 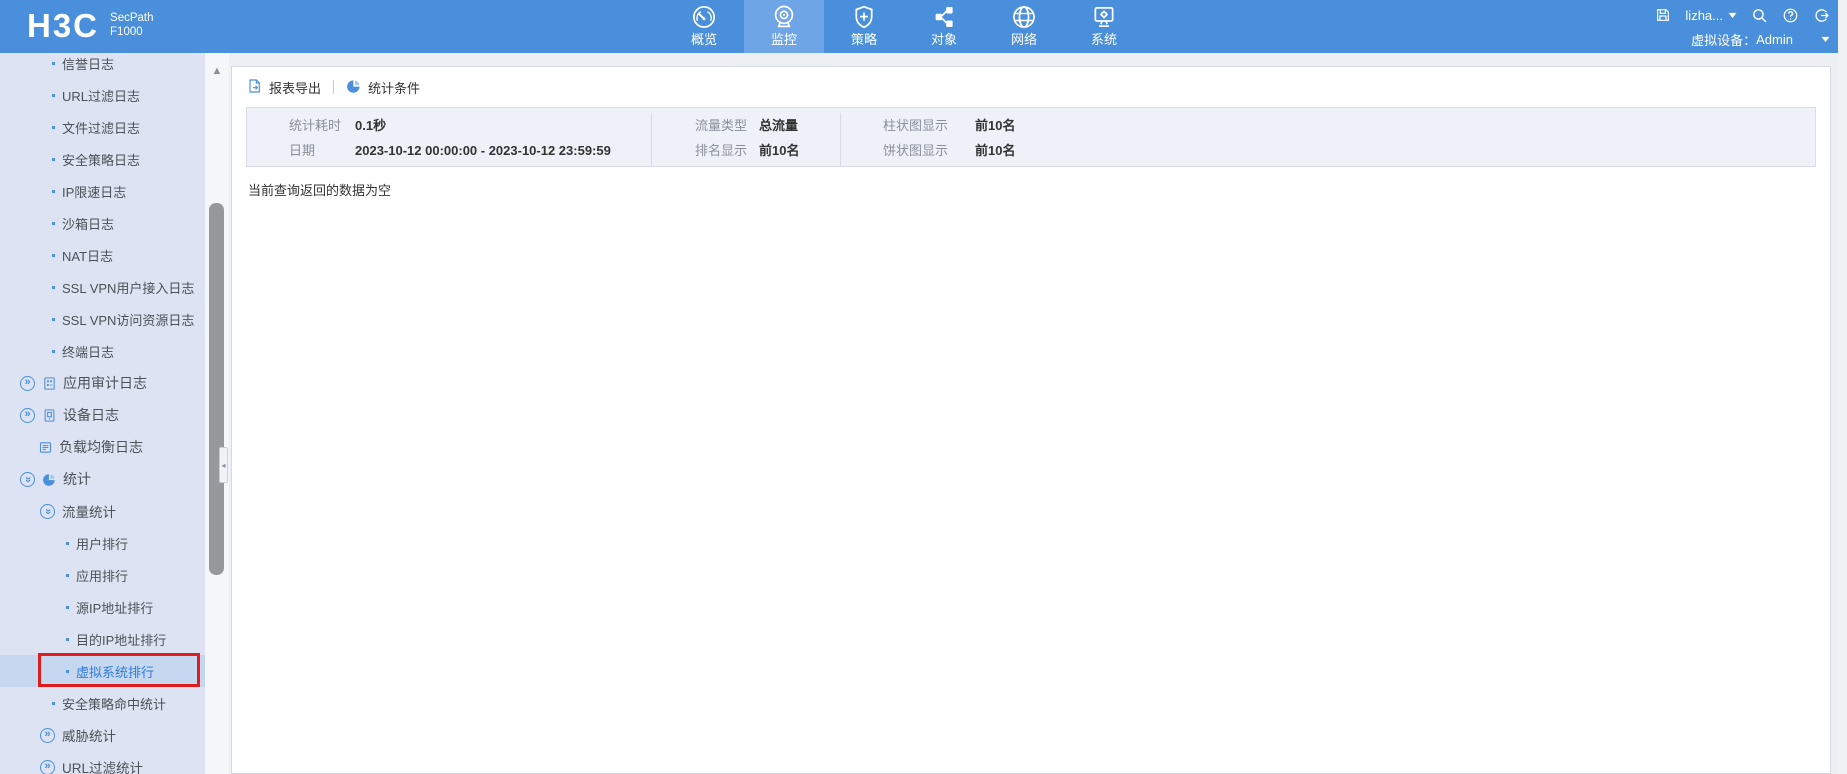 I want to click on sidebar-item-device-log: » 设备日志, so click(x=102, y=415).